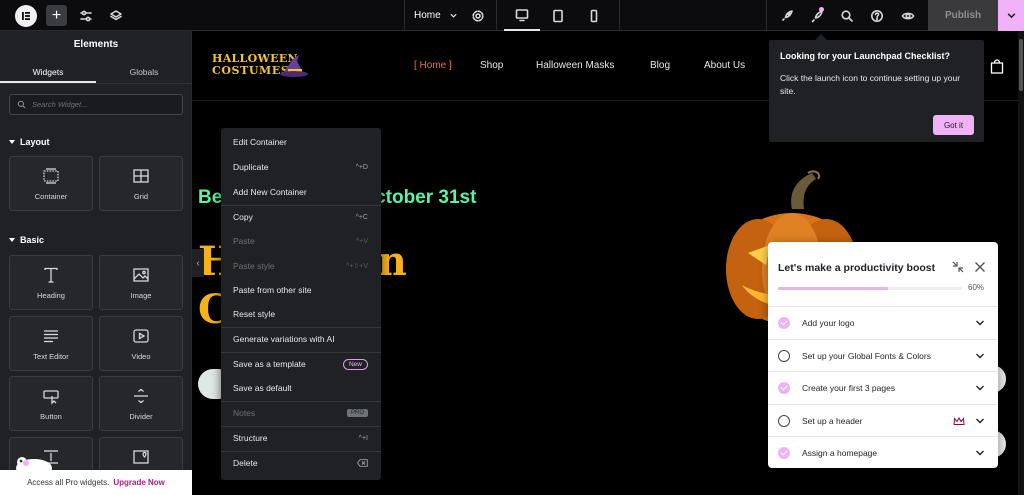  Describe the element at coordinates (141, 457) in the screenshot. I see `map-icon` at that location.